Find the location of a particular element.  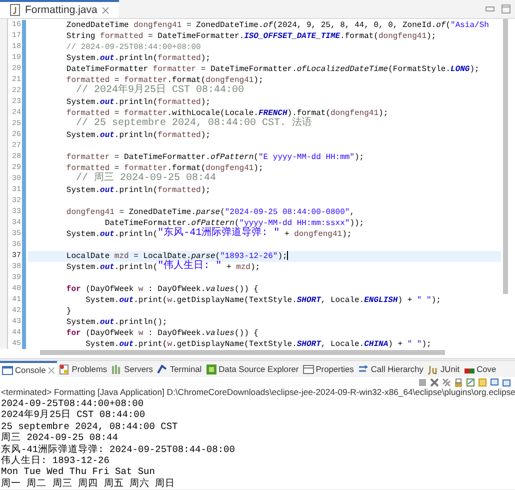

hierarchy-icon is located at coordinates (363, 369).